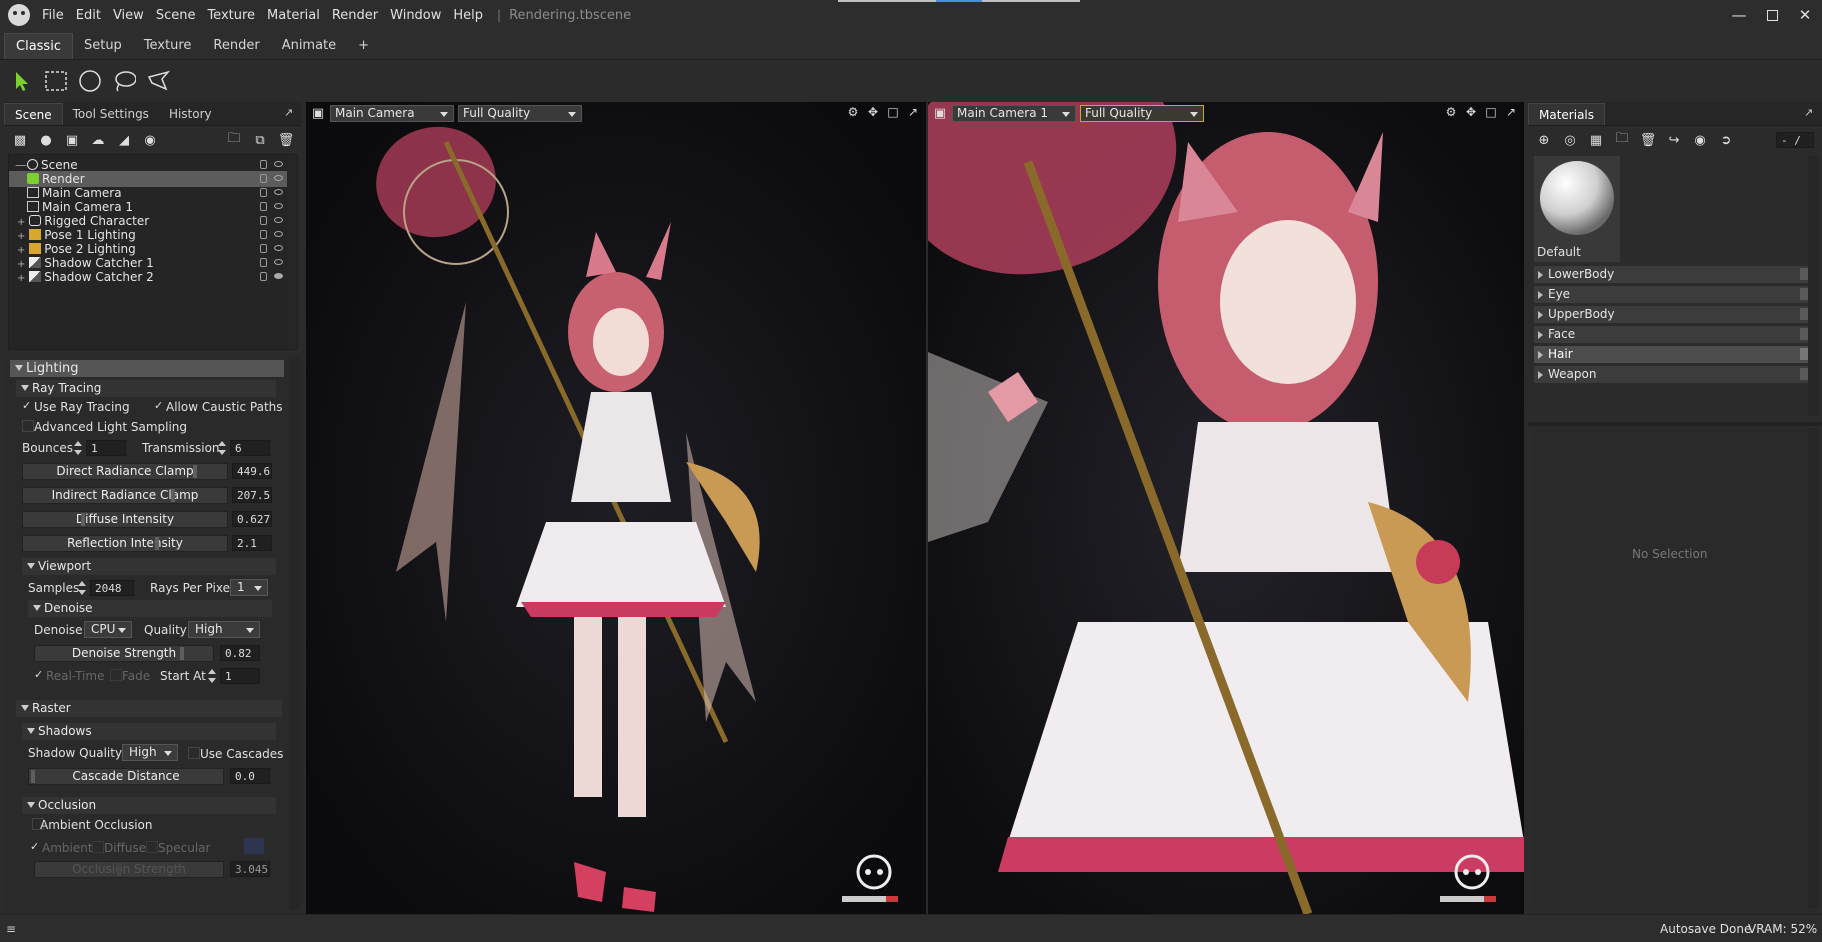  What do you see at coordinates (106, 448) in the screenshot?
I see `bounces-input: 1` at bounding box center [106, 448].